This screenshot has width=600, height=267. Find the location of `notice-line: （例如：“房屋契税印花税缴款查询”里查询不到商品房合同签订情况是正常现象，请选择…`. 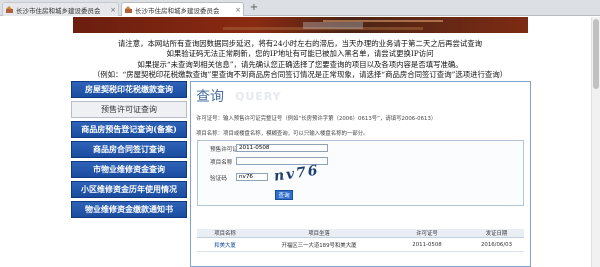

notice-line: （例如：“房屋契税印花税缴款查询”里查询不到商品房合同签订情况是正常现象，请选择… is located at coordinates (300, 74).